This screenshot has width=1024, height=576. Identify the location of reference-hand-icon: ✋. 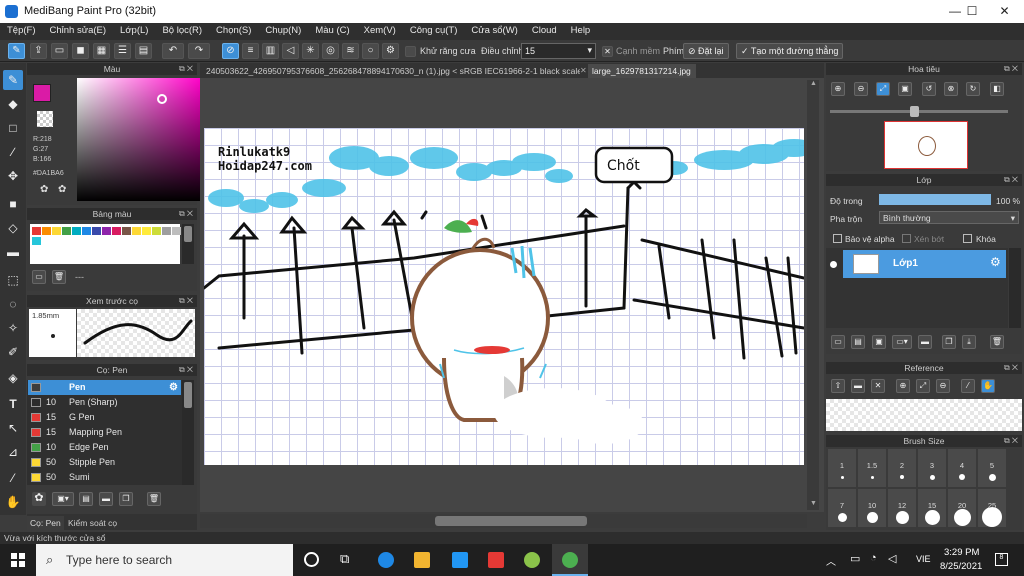
(988, 386).